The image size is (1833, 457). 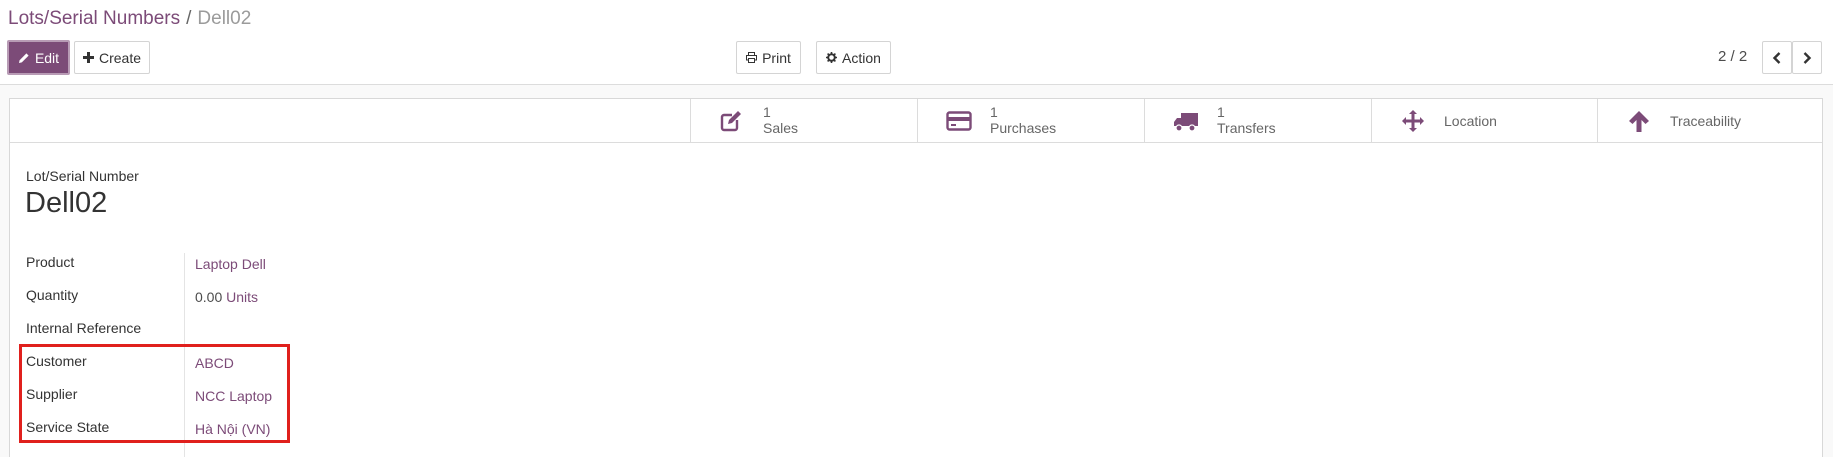 I want to click on create-button-label: Create, so click(x=120, y=57).